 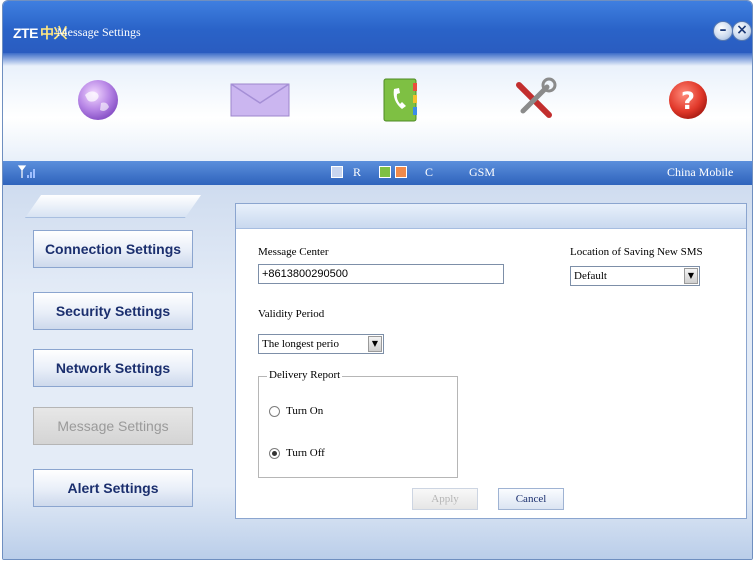 What do you see at coordinates (113, 249) in the screenshot?
I see `sidebar-item-connection-settings: Connection Settings` at bounding box center [113, 249].